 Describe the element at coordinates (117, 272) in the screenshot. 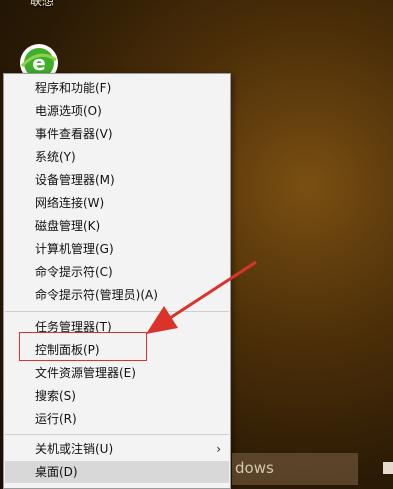

I see `menu-item-command-prompt: 命令提示符(C)` at that location.